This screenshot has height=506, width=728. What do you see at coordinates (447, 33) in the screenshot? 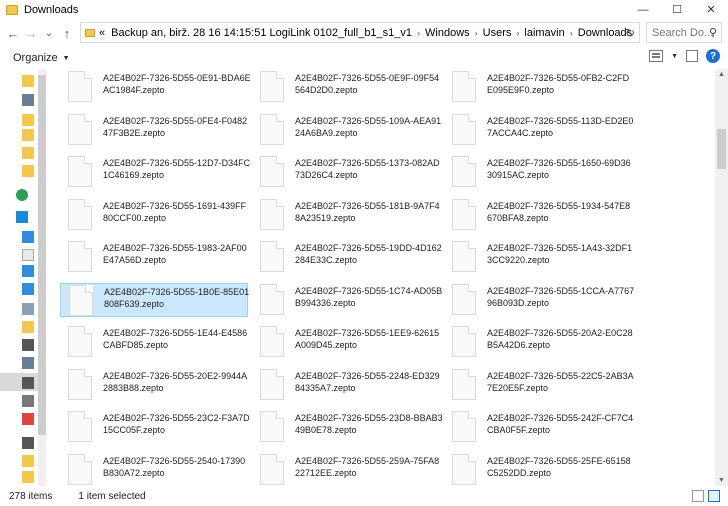
I see `breadcrumb-item: Windows` at bounding box center [447, 33].